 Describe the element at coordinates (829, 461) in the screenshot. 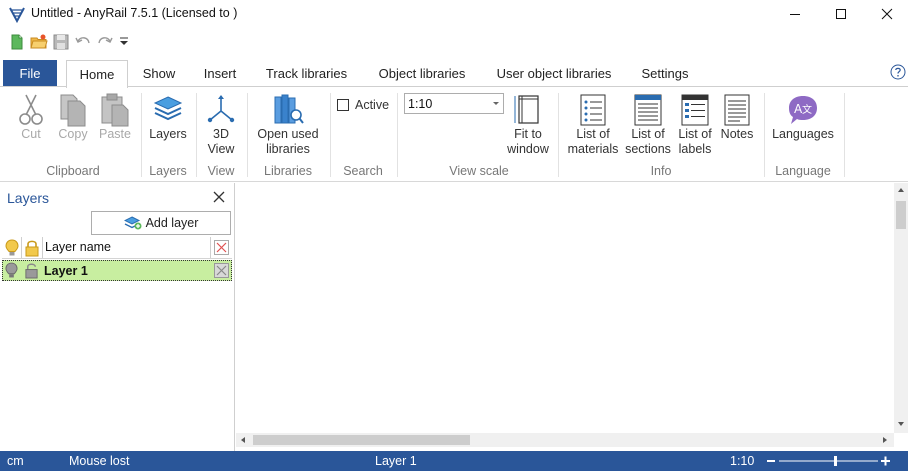

I see `zoom-slider` at that location.